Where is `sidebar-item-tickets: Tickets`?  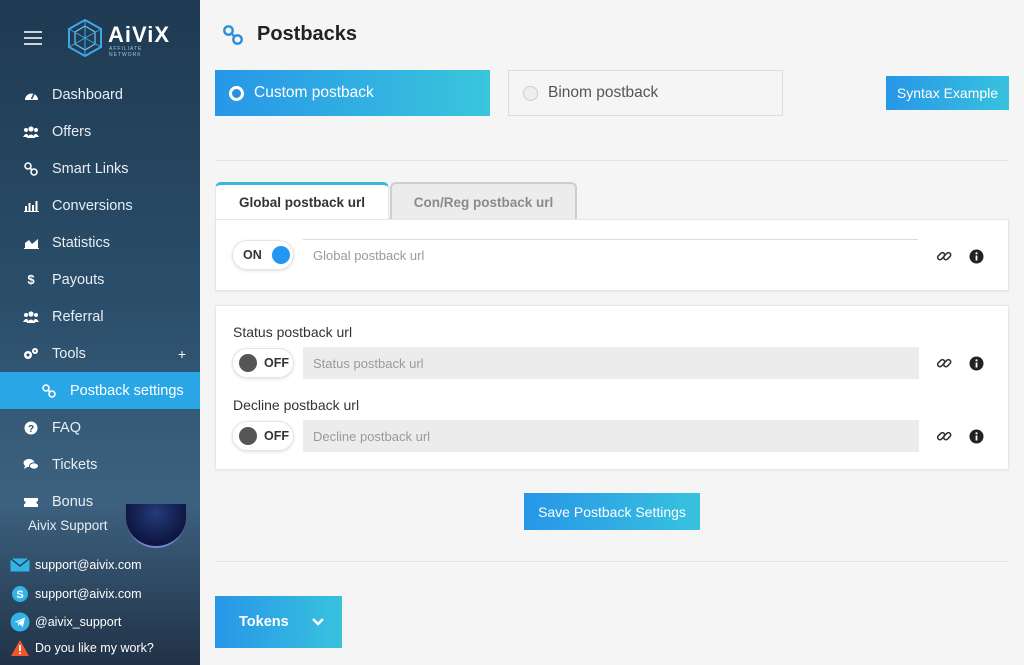 sidebar-item-tickets: Tickets is located at coordinates (100, 464).